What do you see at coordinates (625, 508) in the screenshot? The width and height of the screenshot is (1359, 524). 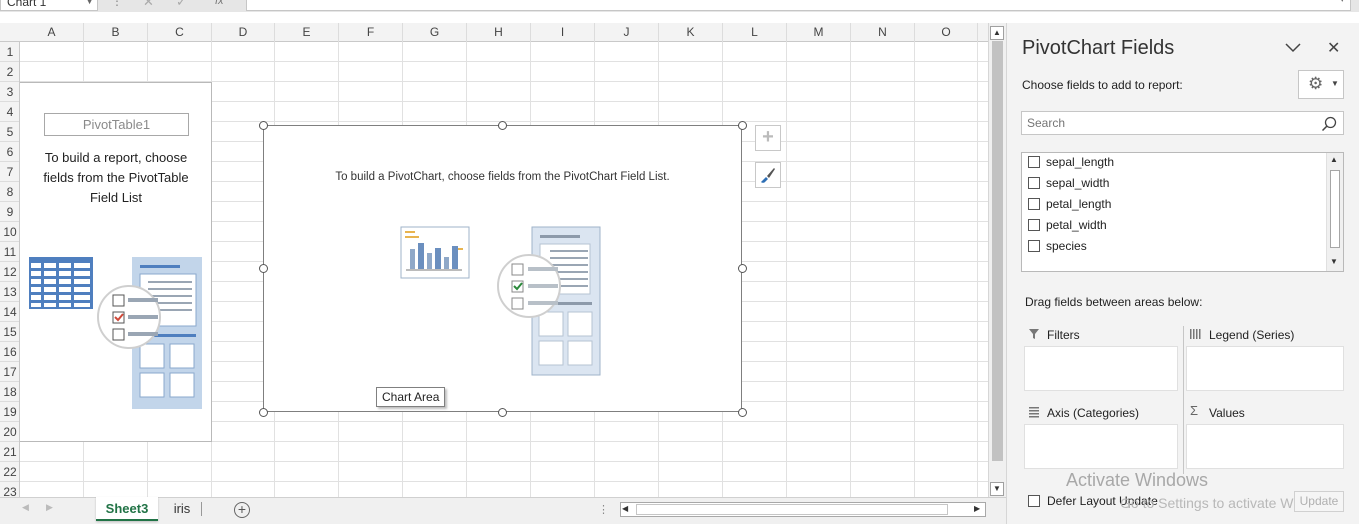 I see `scroll-left-icon: ◀` at bounding box center [625, 508].